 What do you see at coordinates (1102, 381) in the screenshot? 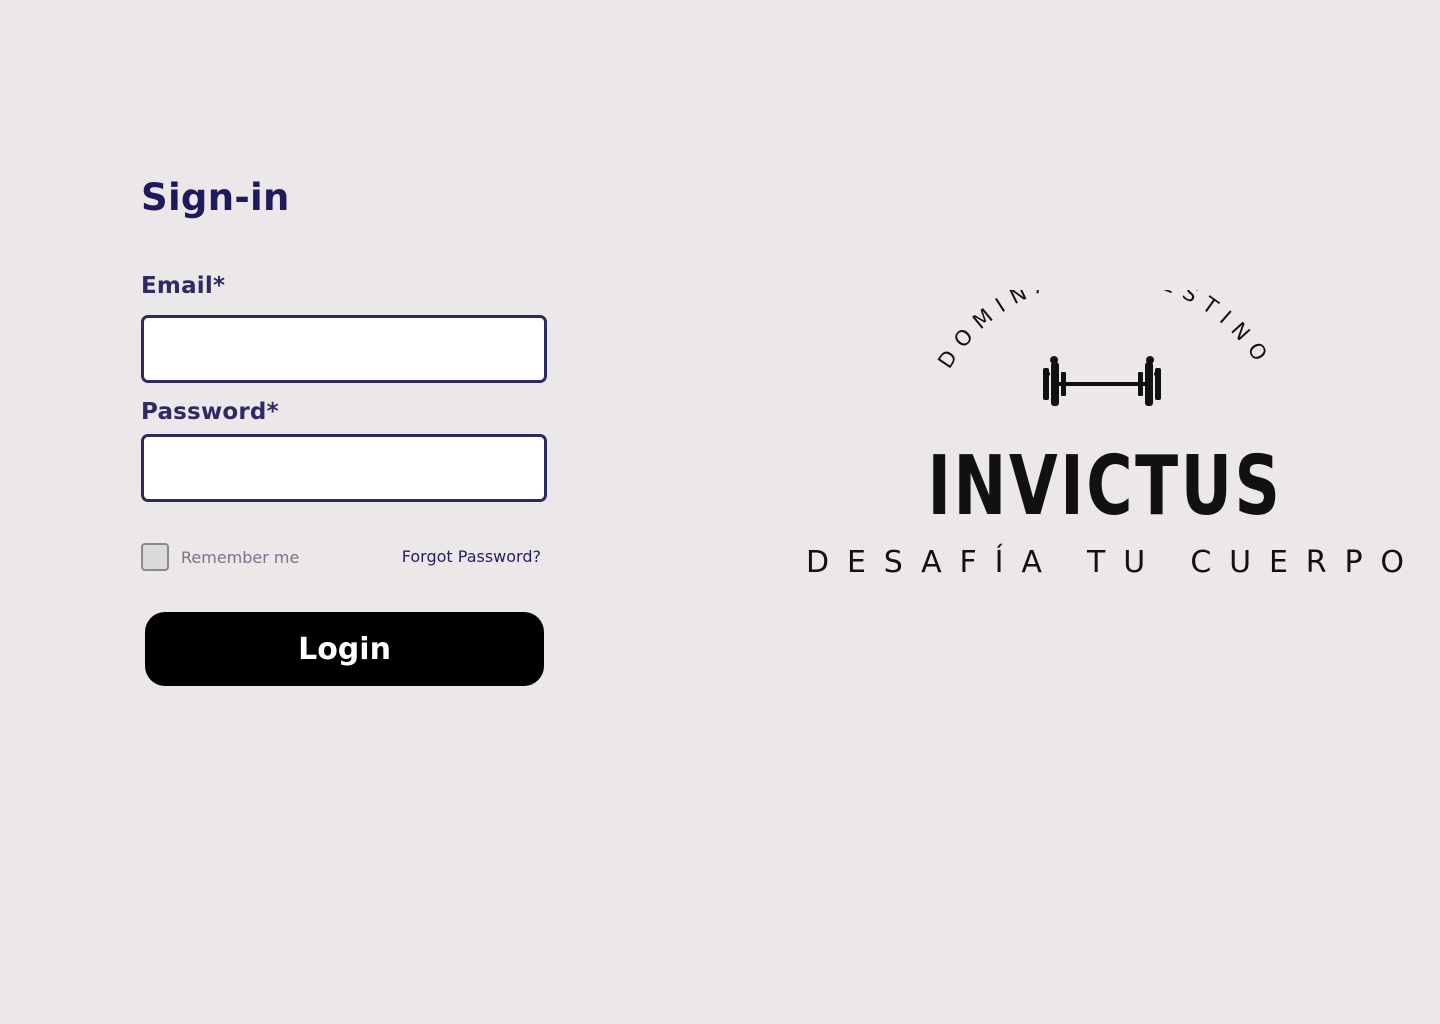
I see `dumbbell-icon` at bounding box center [1102, 381].